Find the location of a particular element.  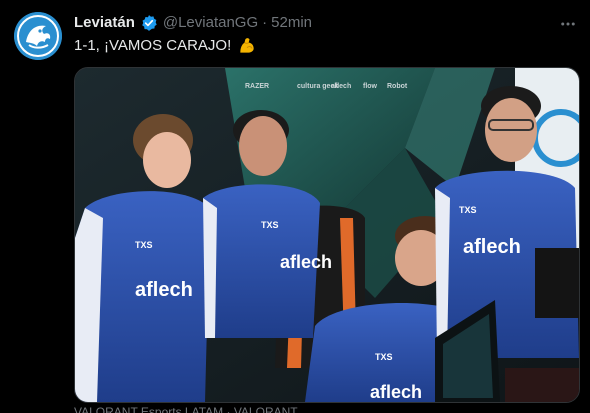

tweet-header: Leviatán @LeviatanGG · 52min is located at coordinates (193, 23).